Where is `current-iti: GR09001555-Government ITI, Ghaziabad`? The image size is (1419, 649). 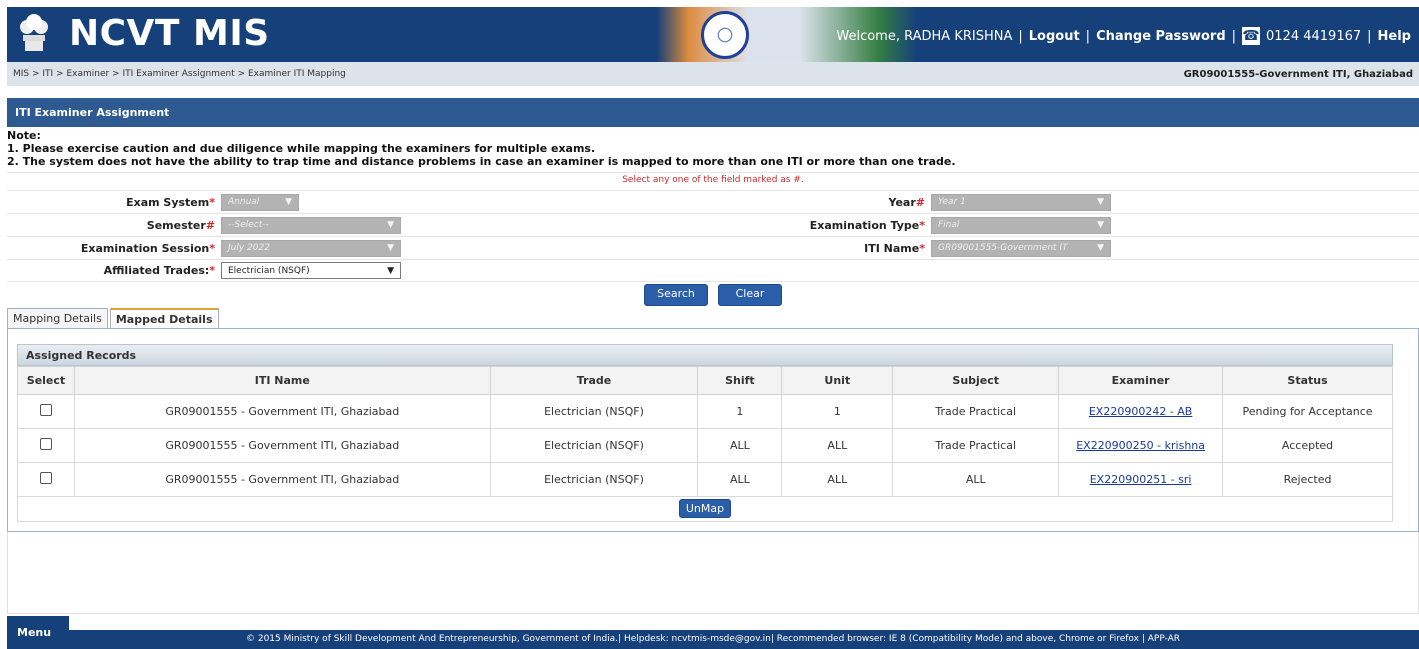 current-iti: GR09001555-Government ITI, Ghaziabad is located at coordinates (1298, 74).